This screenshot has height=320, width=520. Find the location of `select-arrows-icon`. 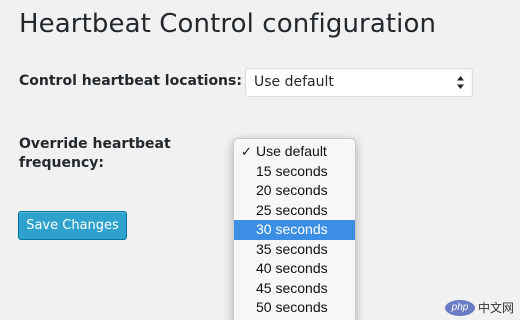

select-arrows-icon is located at coordinates (460, 82).